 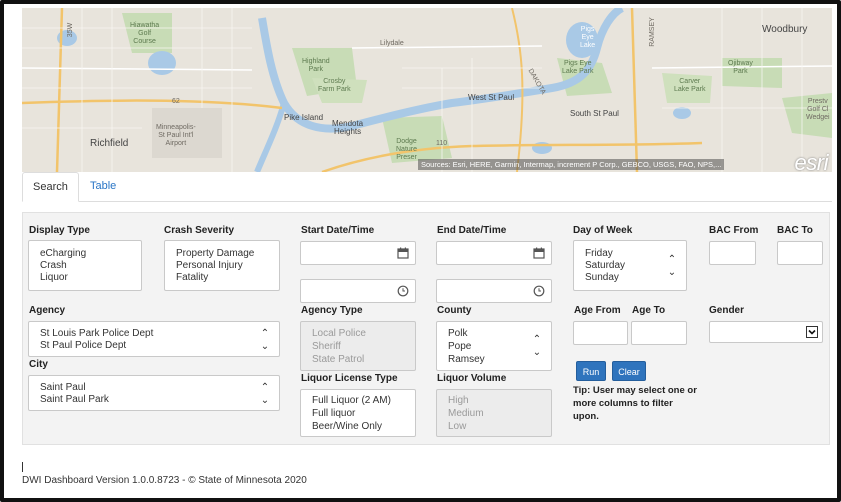 What do you see at coordinates (176, 135) in the screenshot?
I see `map-label-msp-airport: Minneapolis- St Paul Int'l Airport` at bounding box center [176, 135].